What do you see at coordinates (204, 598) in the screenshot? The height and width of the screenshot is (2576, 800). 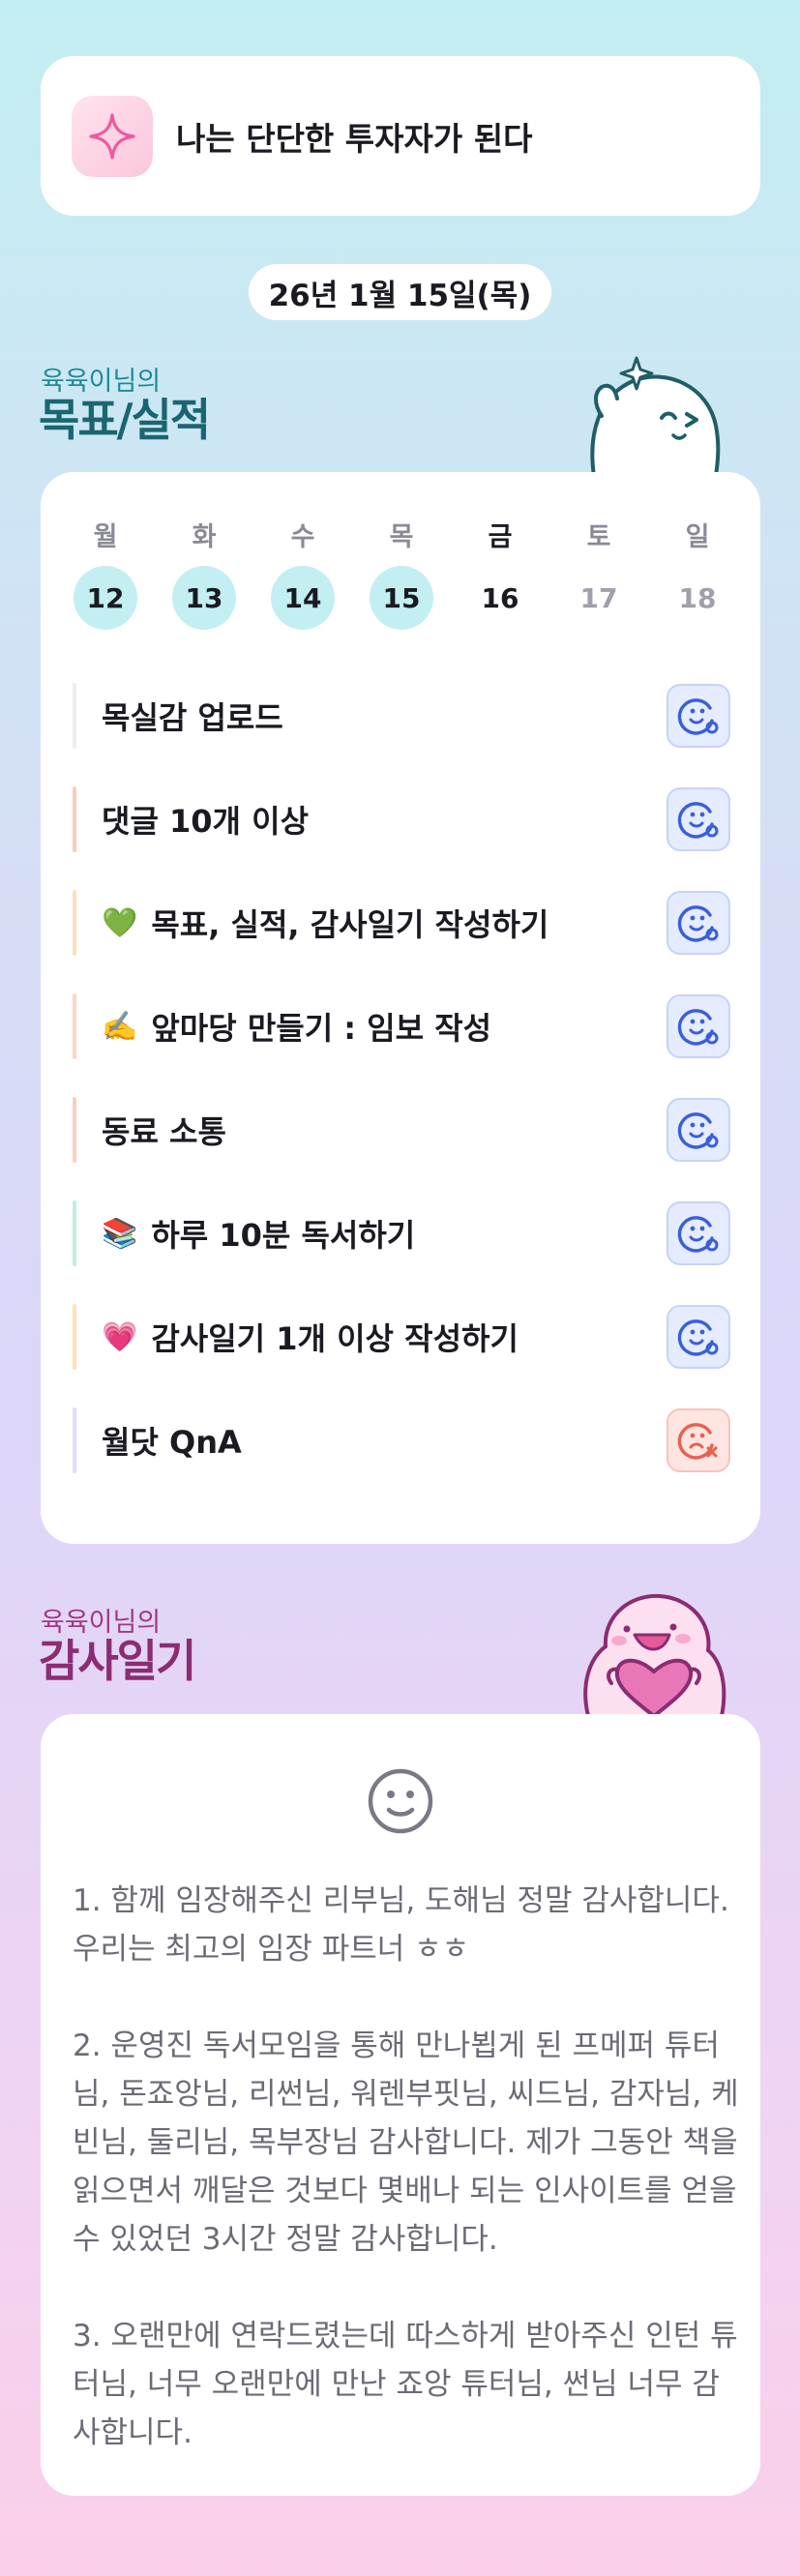 I see `day-number: 13` at bounding box center [204, 598].